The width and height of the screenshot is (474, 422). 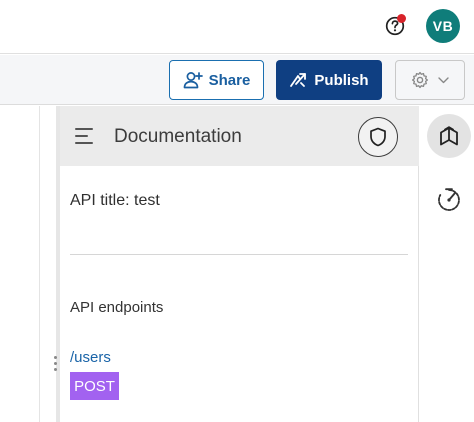 I want to click on publish-arrows-icon, so click(x=298, y=80).